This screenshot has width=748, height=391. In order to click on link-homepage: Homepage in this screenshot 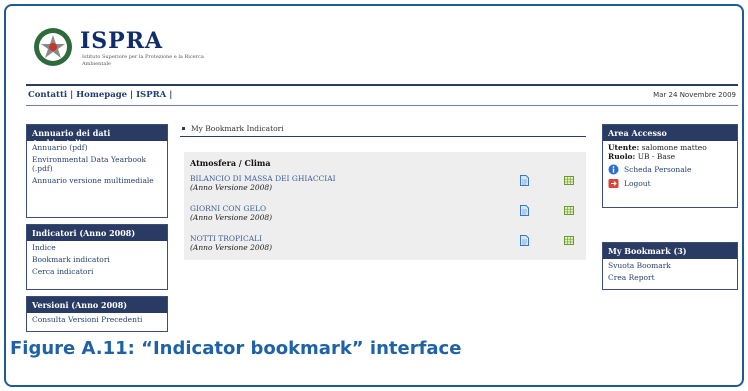, I will do `click(101, 95)`.